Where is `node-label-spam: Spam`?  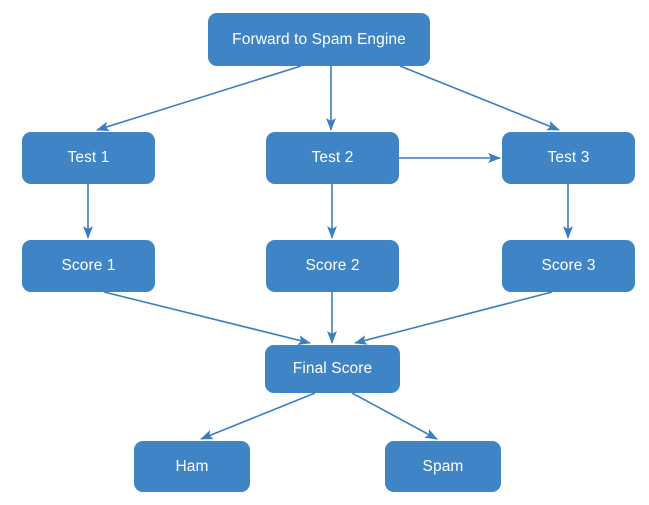
node-label-spam: Spam is located at coordinates (443, 466).